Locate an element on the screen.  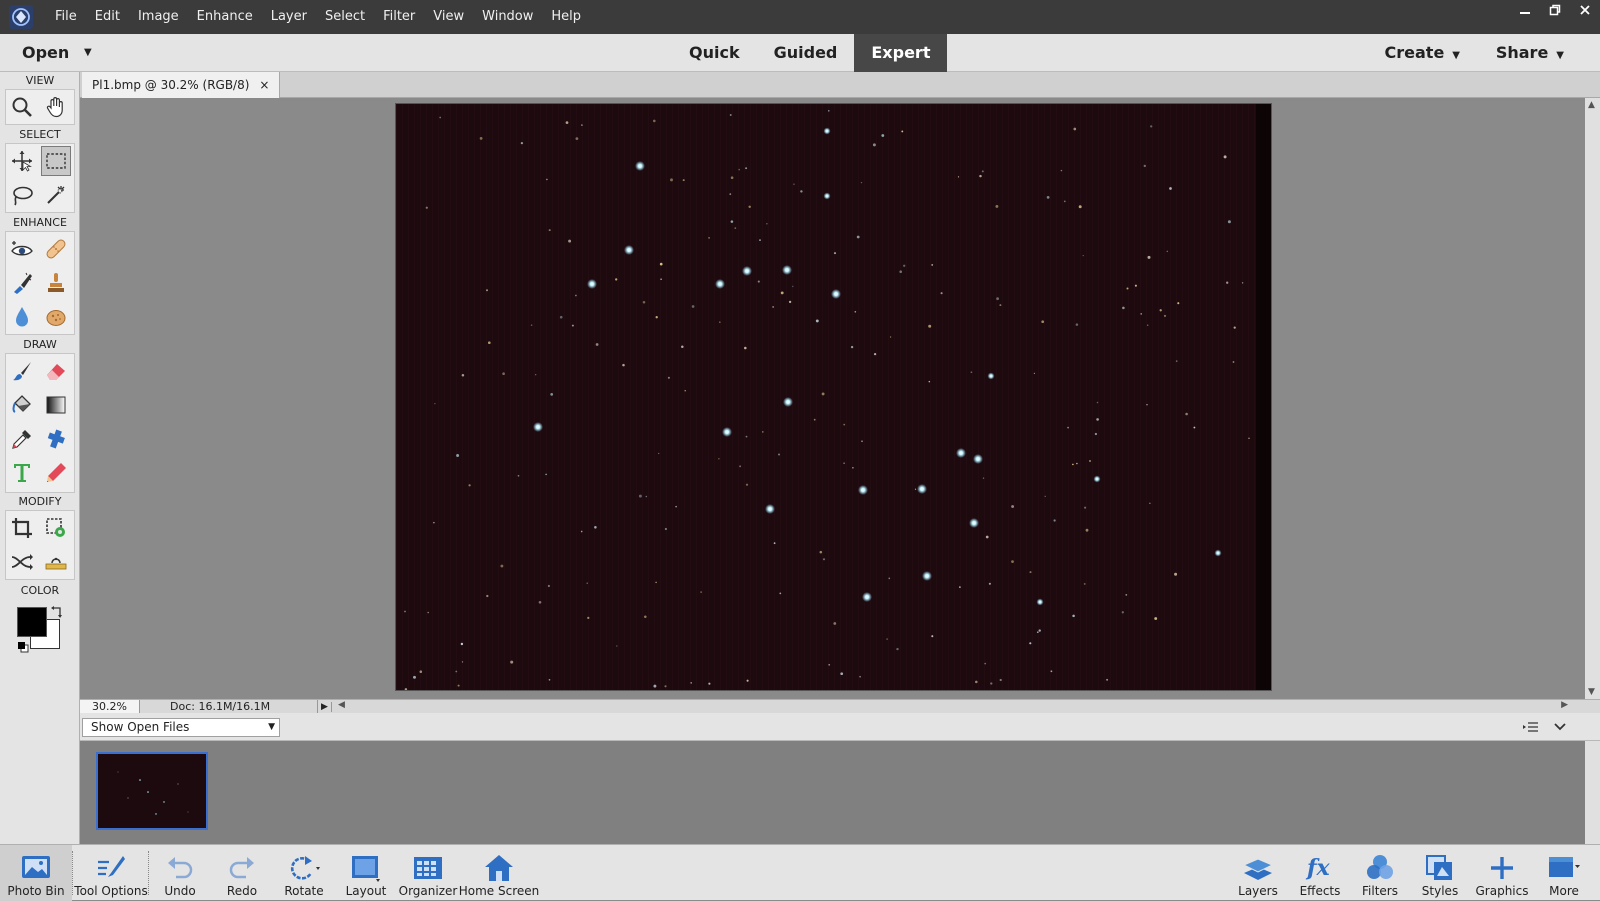
move-tool-icon is located at coordinates (22, 161).